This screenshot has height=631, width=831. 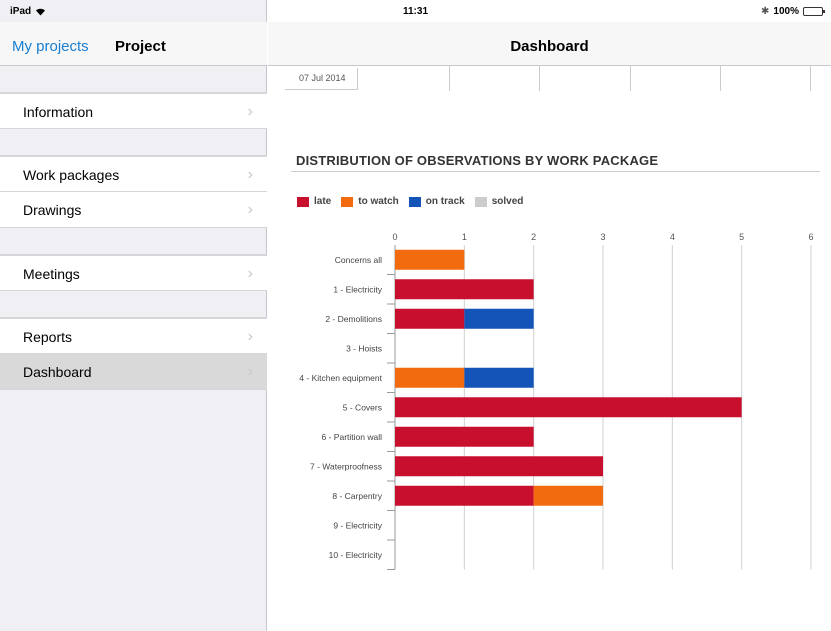 What do you see at coordinates (321, 79) in the screenshot?
I see `date-tab: 07 Jul 2014` at bounding box center [321, 79].